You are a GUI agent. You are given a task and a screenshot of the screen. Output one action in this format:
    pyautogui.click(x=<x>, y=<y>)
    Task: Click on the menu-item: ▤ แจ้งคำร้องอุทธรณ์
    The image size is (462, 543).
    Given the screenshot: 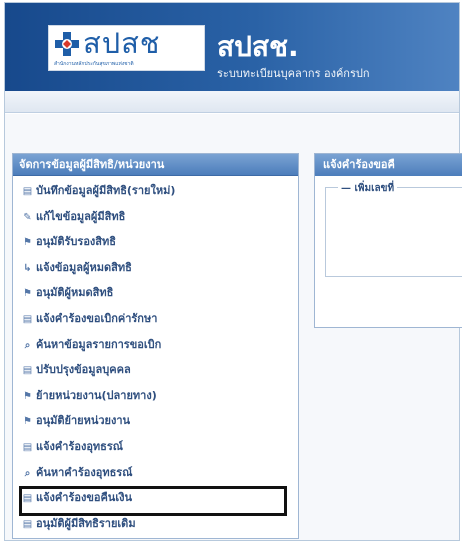 What is the action you would take?
    pyautogui.click(x=155, y=447)
    